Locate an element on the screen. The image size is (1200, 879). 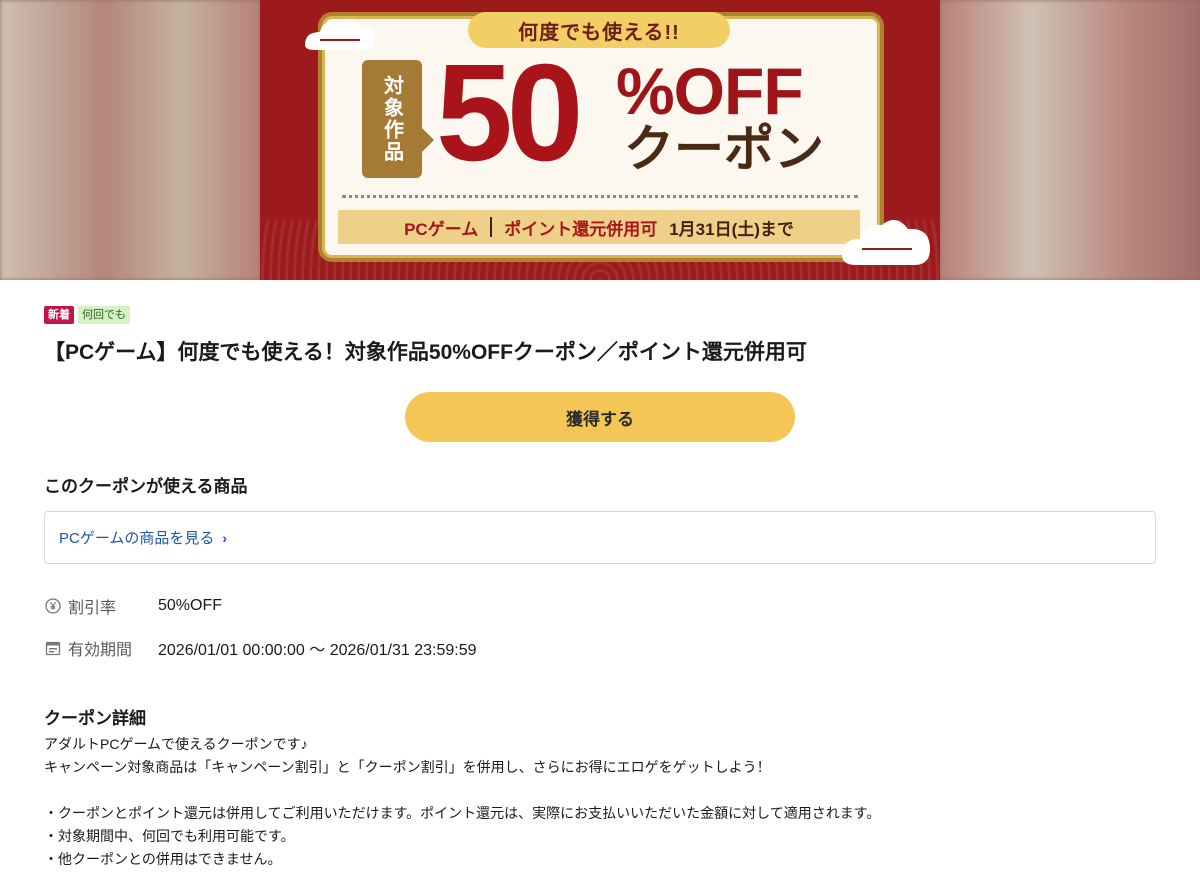
chevron-right-icon: › is located at coordinates (225, 537).